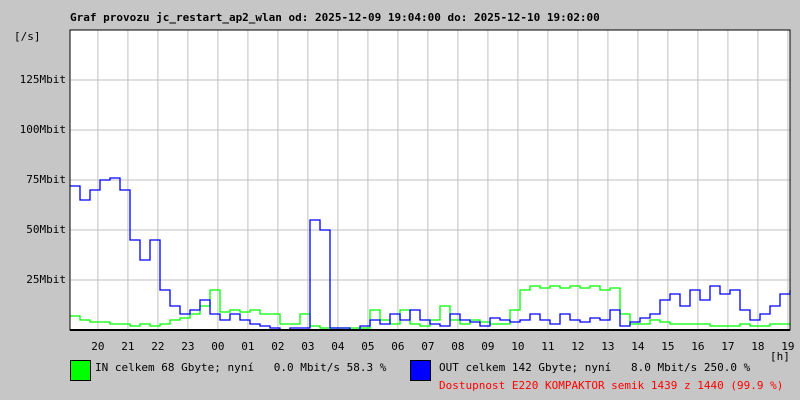 This screenshot has width=800, height=400. What do you see at coordinates (42, 79) in the screenshot?
I see `y-tick-label: 125Mbit` at bounding box center [42, 79].